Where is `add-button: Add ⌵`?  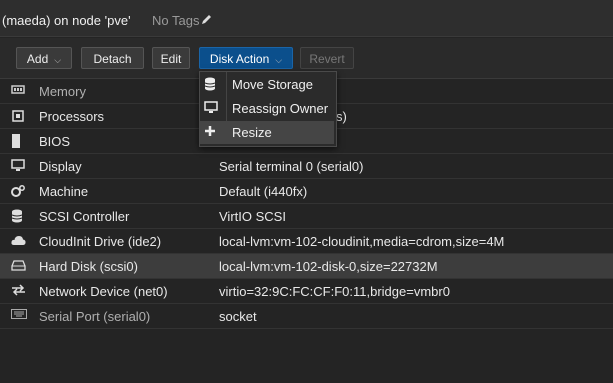 add-button: Add ⌵ is located at coordinates (44, 58).